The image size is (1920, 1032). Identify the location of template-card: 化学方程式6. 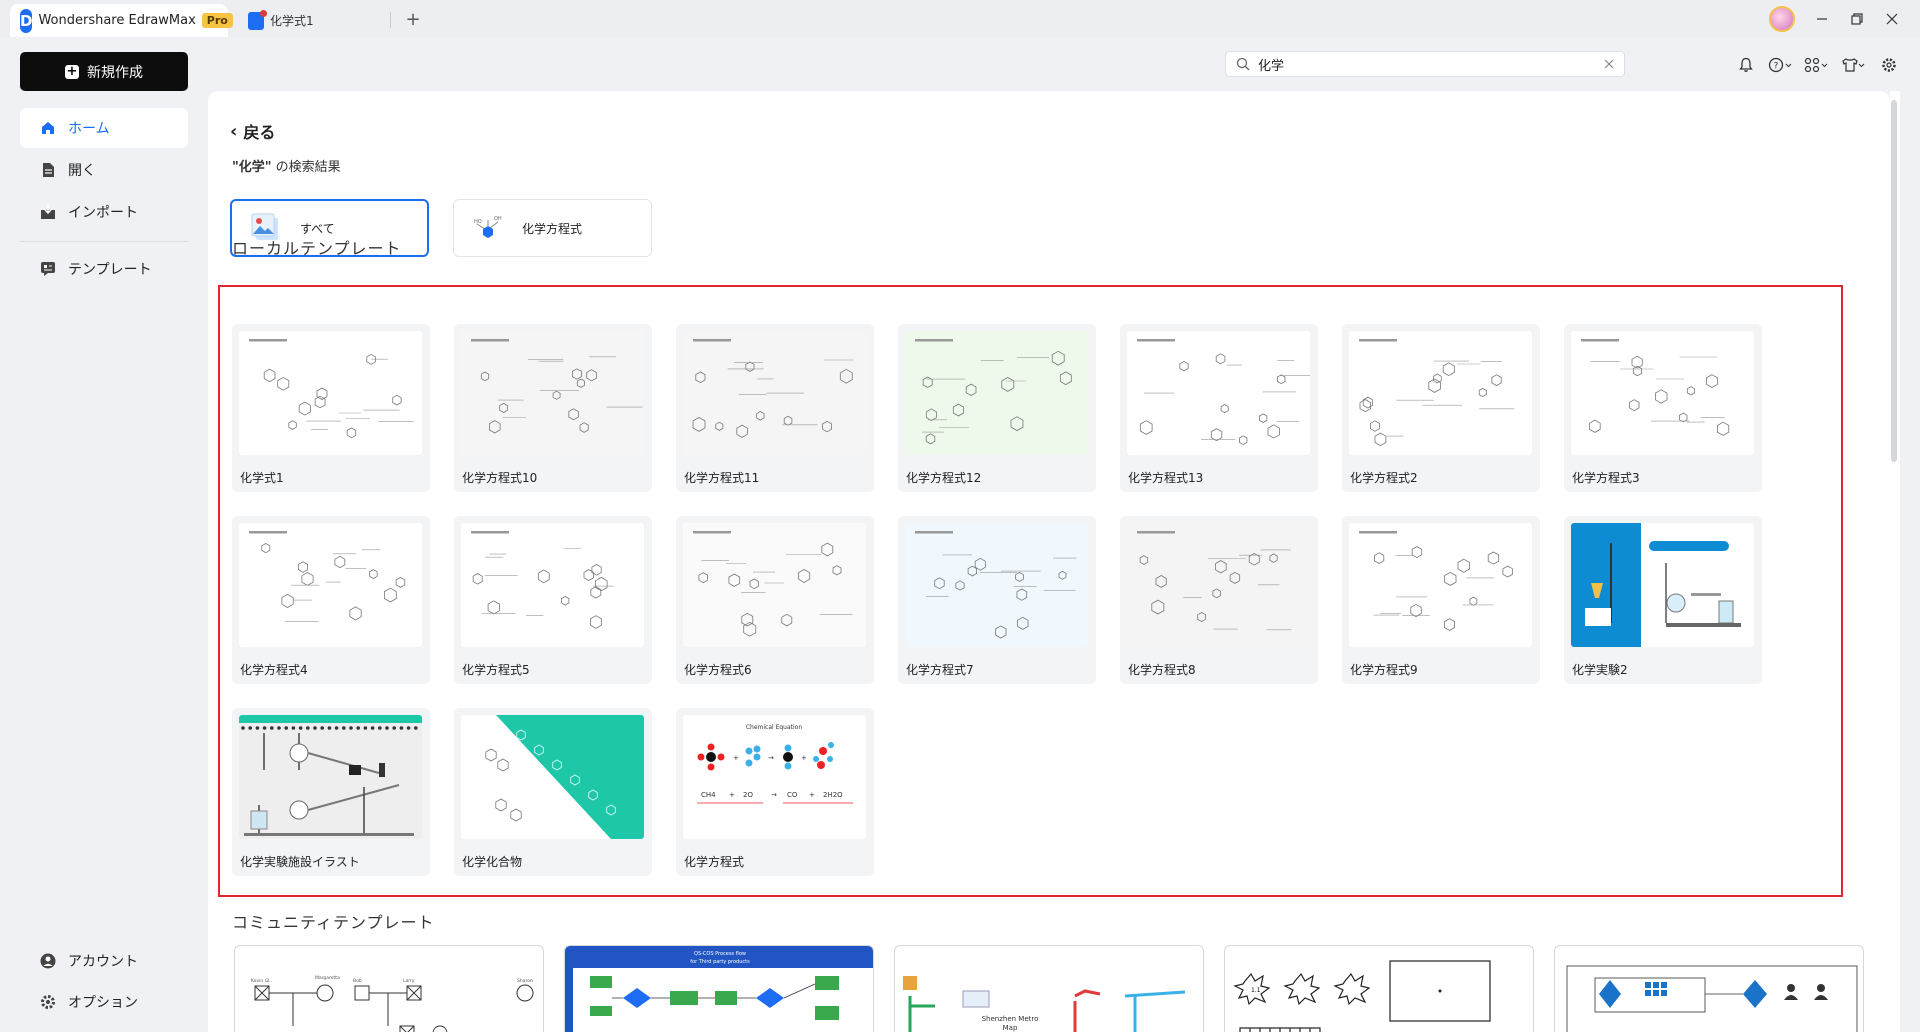
(775, 600).